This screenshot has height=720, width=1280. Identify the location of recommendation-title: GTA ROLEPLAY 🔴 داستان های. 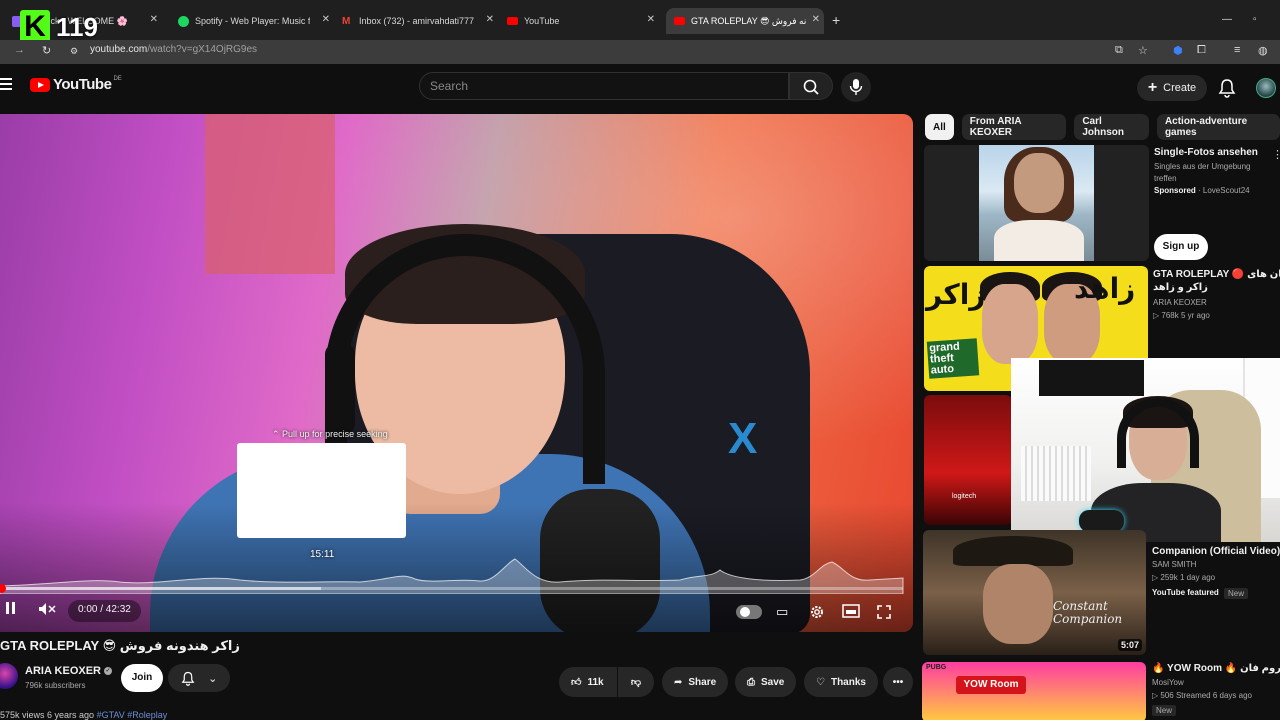
(1216, 274).